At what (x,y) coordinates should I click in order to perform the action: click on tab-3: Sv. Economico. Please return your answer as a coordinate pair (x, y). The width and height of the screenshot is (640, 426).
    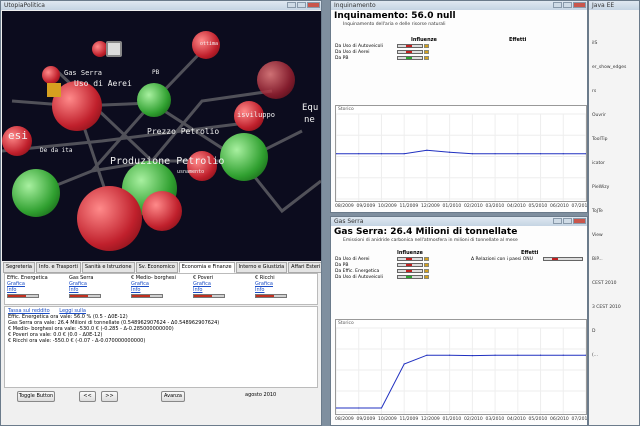
    Looking at the image, I should click on (156, 267).